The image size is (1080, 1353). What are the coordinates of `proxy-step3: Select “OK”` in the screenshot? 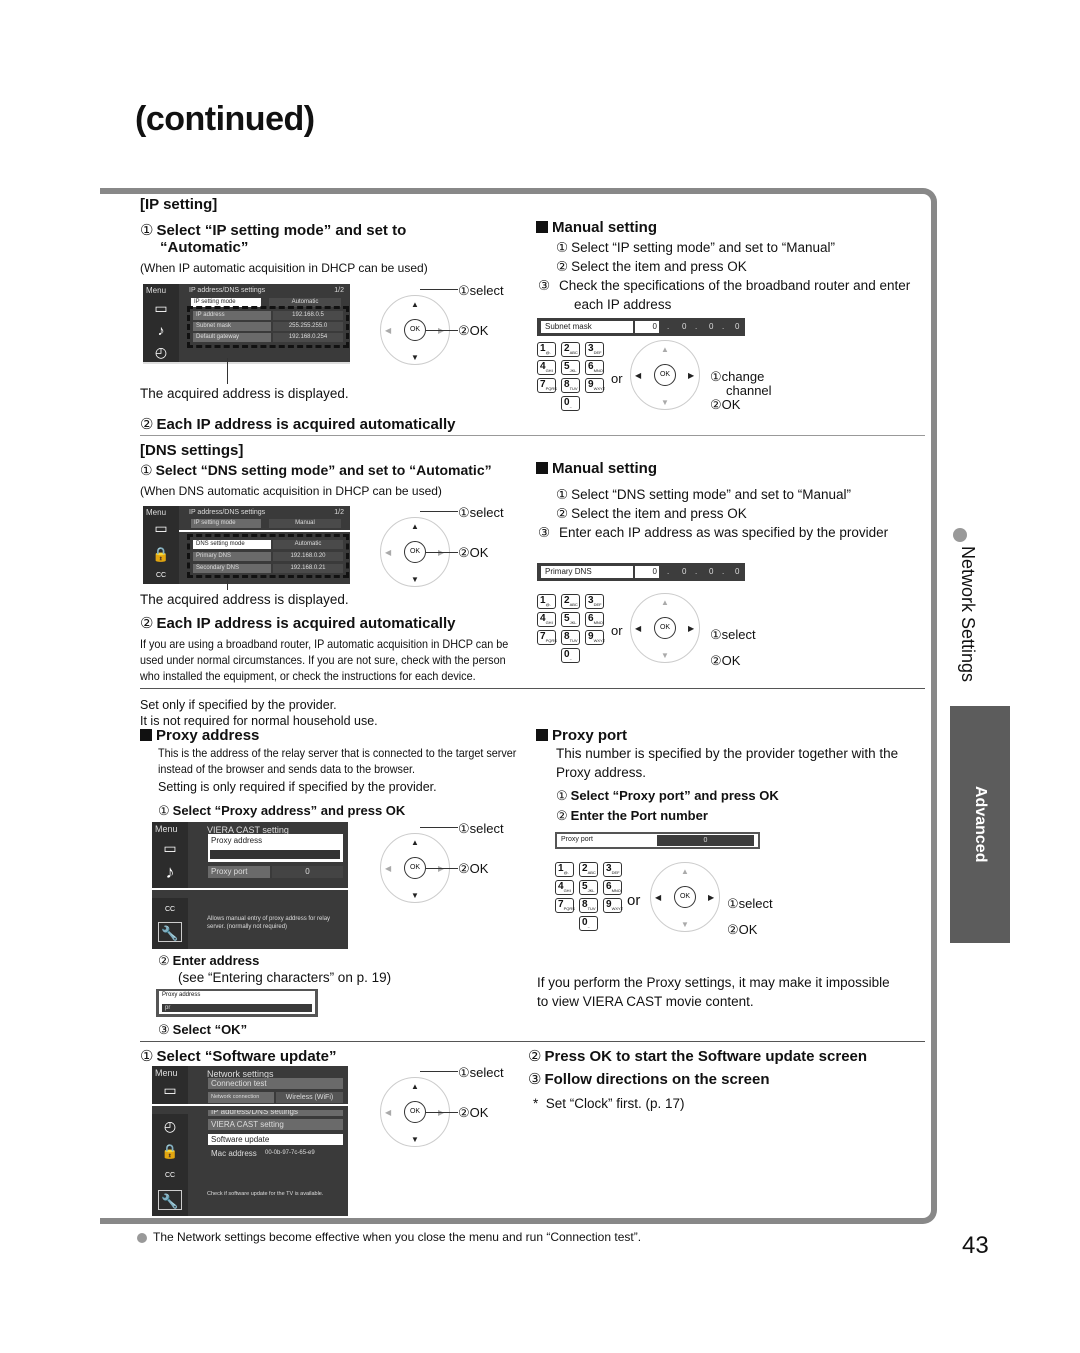 It's located at (210, 1029).